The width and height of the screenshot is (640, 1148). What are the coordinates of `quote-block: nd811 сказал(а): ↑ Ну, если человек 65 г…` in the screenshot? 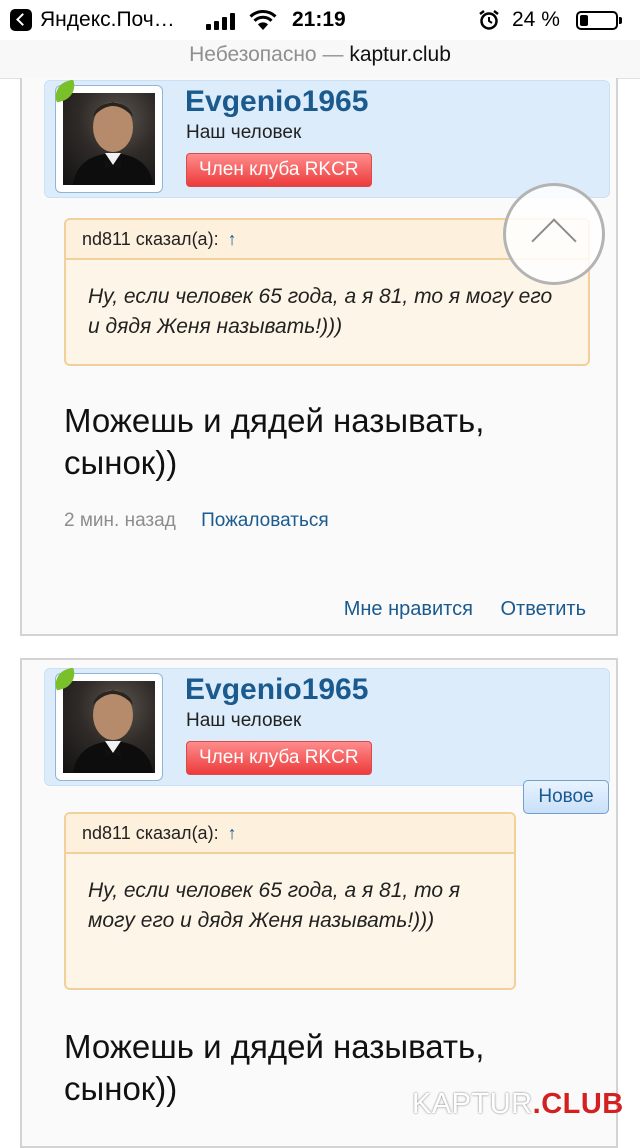 It's located at (290, 901).